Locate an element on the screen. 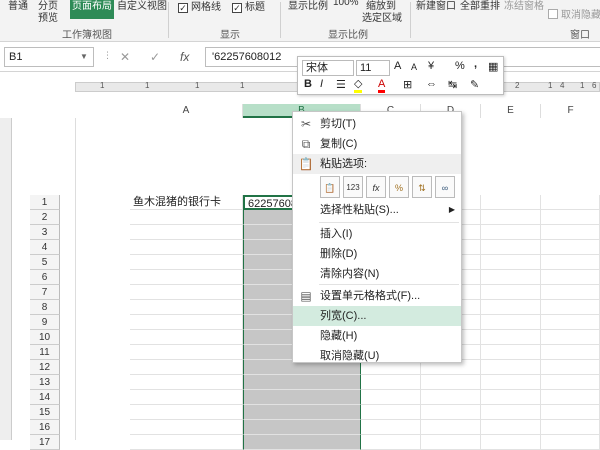 This screenshot has height=450, width=600. cell-e15 is located at coordinates (511, 412).